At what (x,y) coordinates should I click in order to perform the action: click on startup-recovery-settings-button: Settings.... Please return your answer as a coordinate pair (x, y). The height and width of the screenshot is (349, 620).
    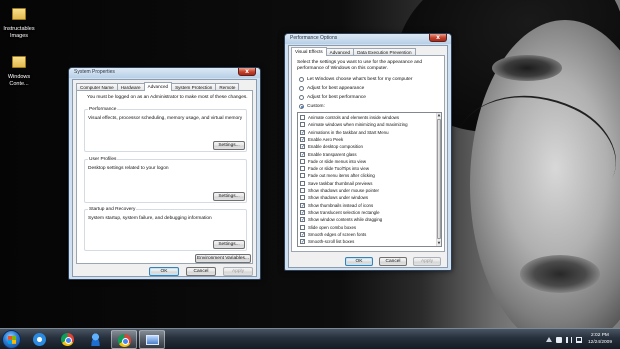
    Looking at the image, I should click on (229, 244).